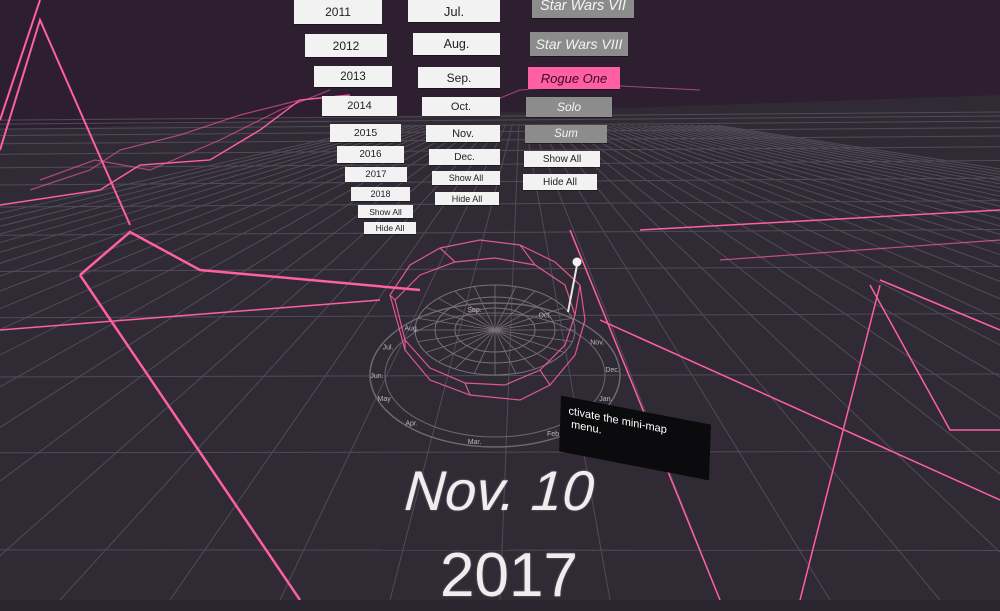 Image resolution: width=1000 pixels, height=611 pixels. I want to click on movies-show-all-button: Show All, so click(562, 159).